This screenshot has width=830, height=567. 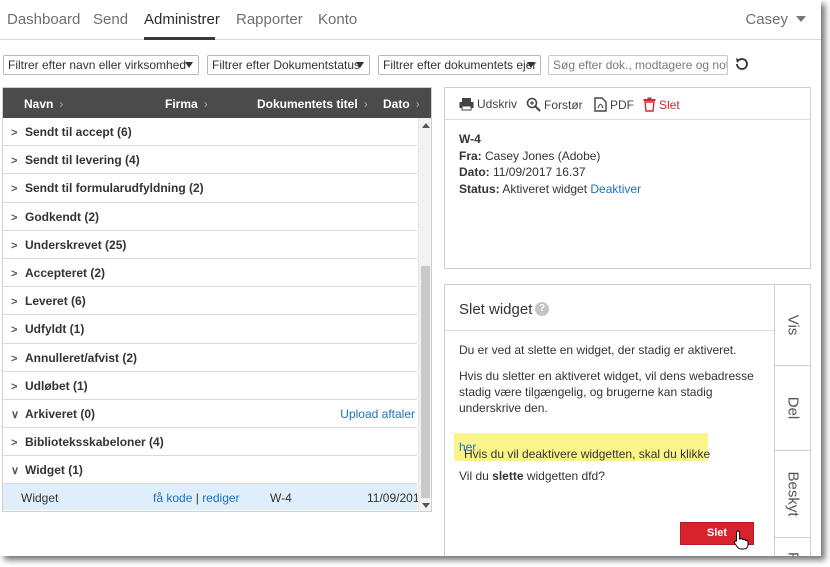 What do you see at coordinates (470, 155) in the screenshot?
I see `from-label: Fra:` at bounding box center [470, 155].